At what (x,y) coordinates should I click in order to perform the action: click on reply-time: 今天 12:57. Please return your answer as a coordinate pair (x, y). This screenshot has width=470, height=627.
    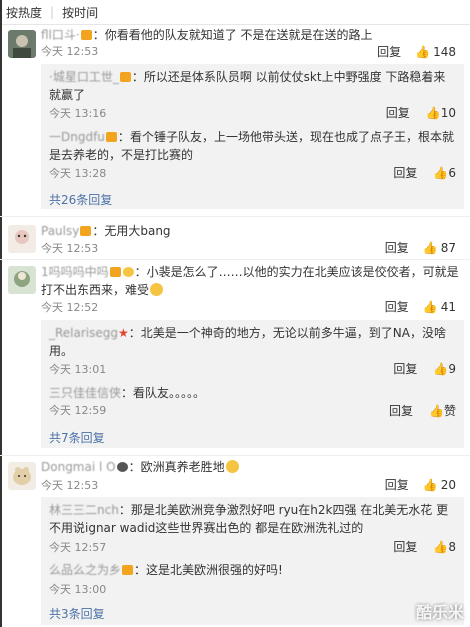
    Looking at the image, I should click on (78, 547).